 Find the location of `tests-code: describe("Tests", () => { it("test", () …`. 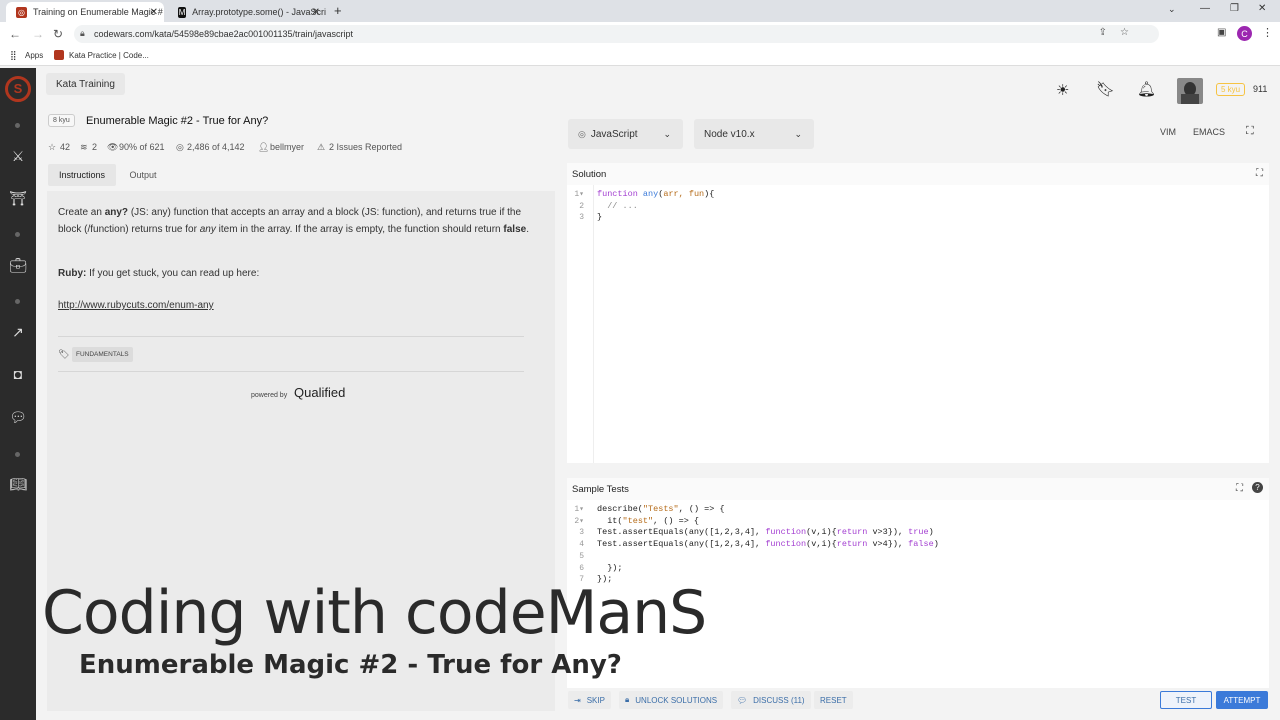

tests-code: describe("Tests", () => { it("test", () … is located at coordinates (768, 545).